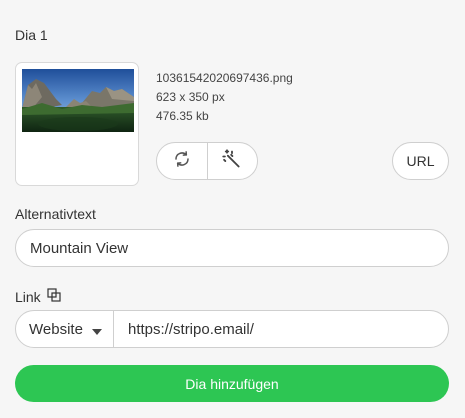  What do you see at coordinates (182, 116) in the screenshot?
I see `image-file-size: 476.35 kb` at bounding box center [182, 116].